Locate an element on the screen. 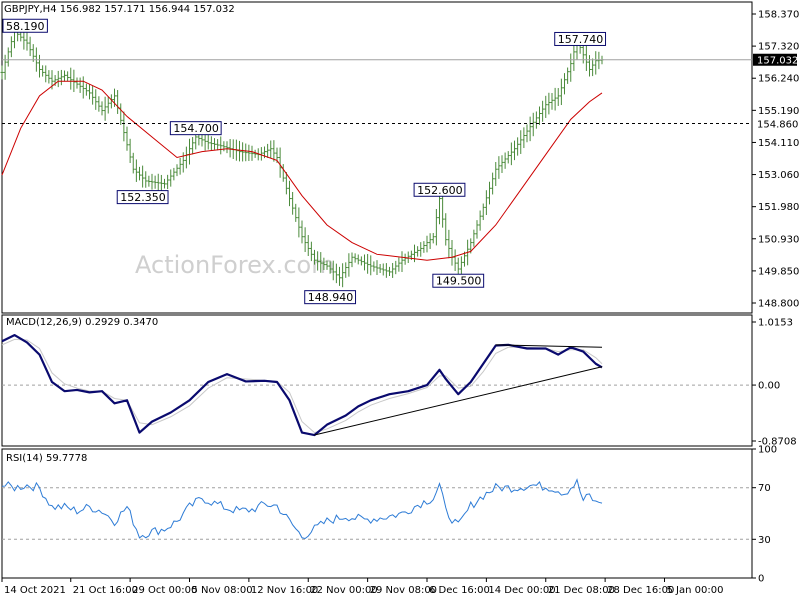  price-annotation-label: 154.700 is located at coordinates (196, 128).